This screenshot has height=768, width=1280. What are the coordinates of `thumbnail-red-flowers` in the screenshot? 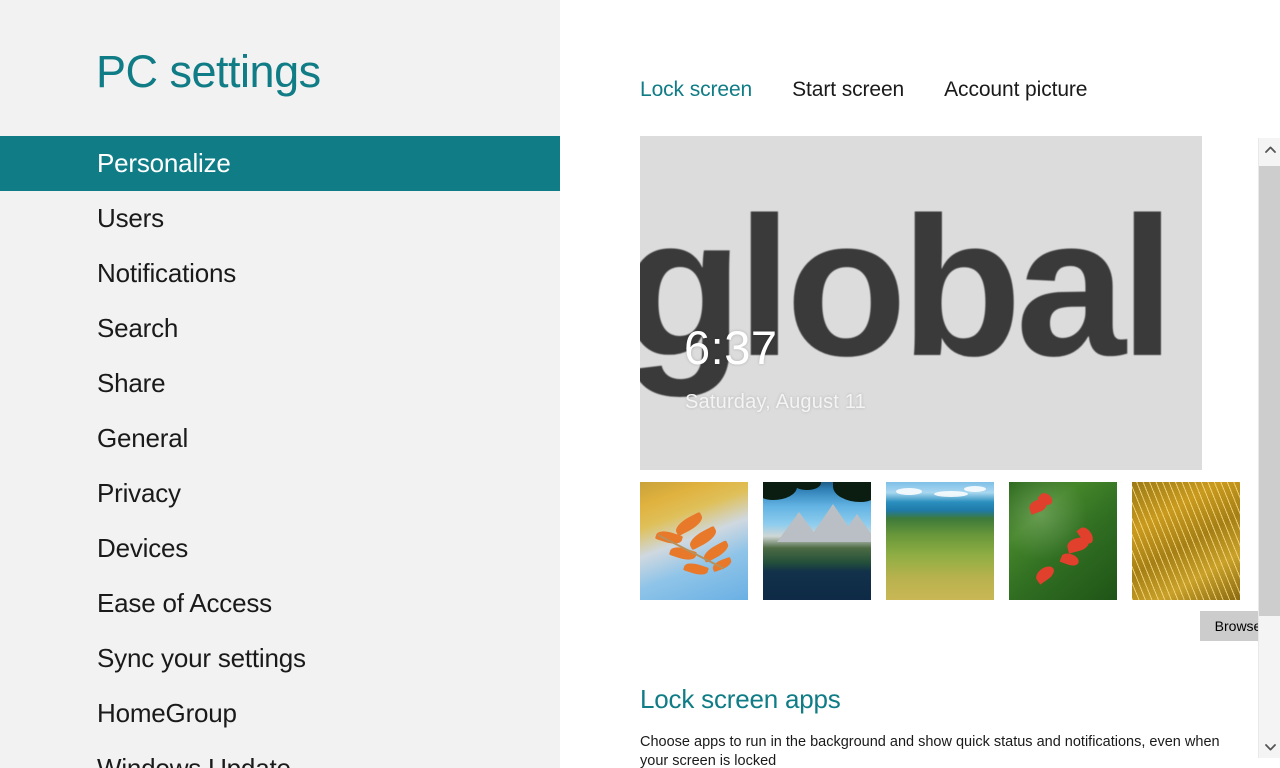 It's located at (1063, 541).